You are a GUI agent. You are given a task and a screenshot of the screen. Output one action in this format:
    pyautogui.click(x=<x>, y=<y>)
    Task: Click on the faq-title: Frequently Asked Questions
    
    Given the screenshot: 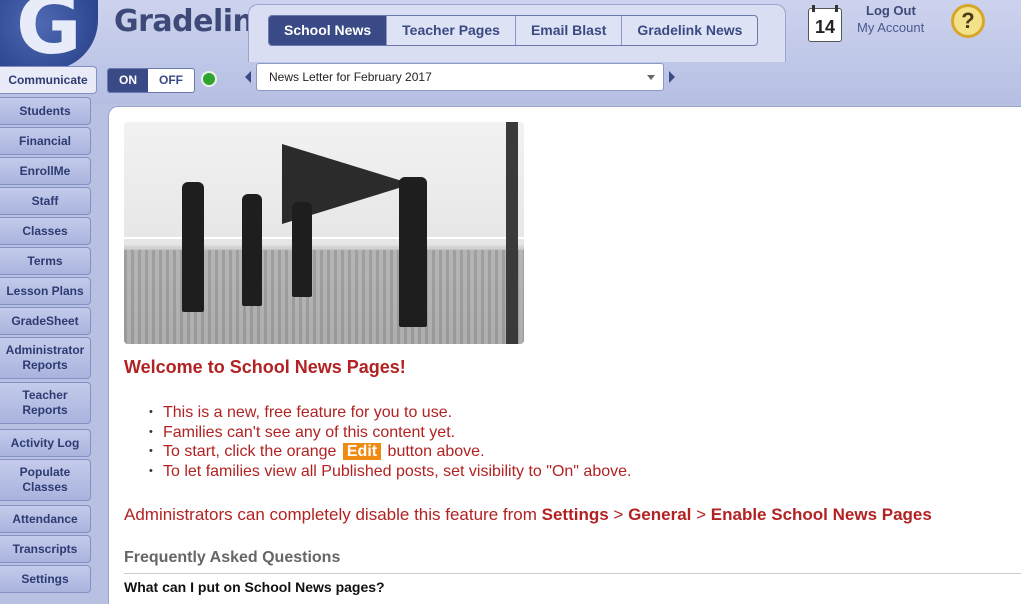 What is the action you would take?
    pyautogui.click(x=232, y=557)
    